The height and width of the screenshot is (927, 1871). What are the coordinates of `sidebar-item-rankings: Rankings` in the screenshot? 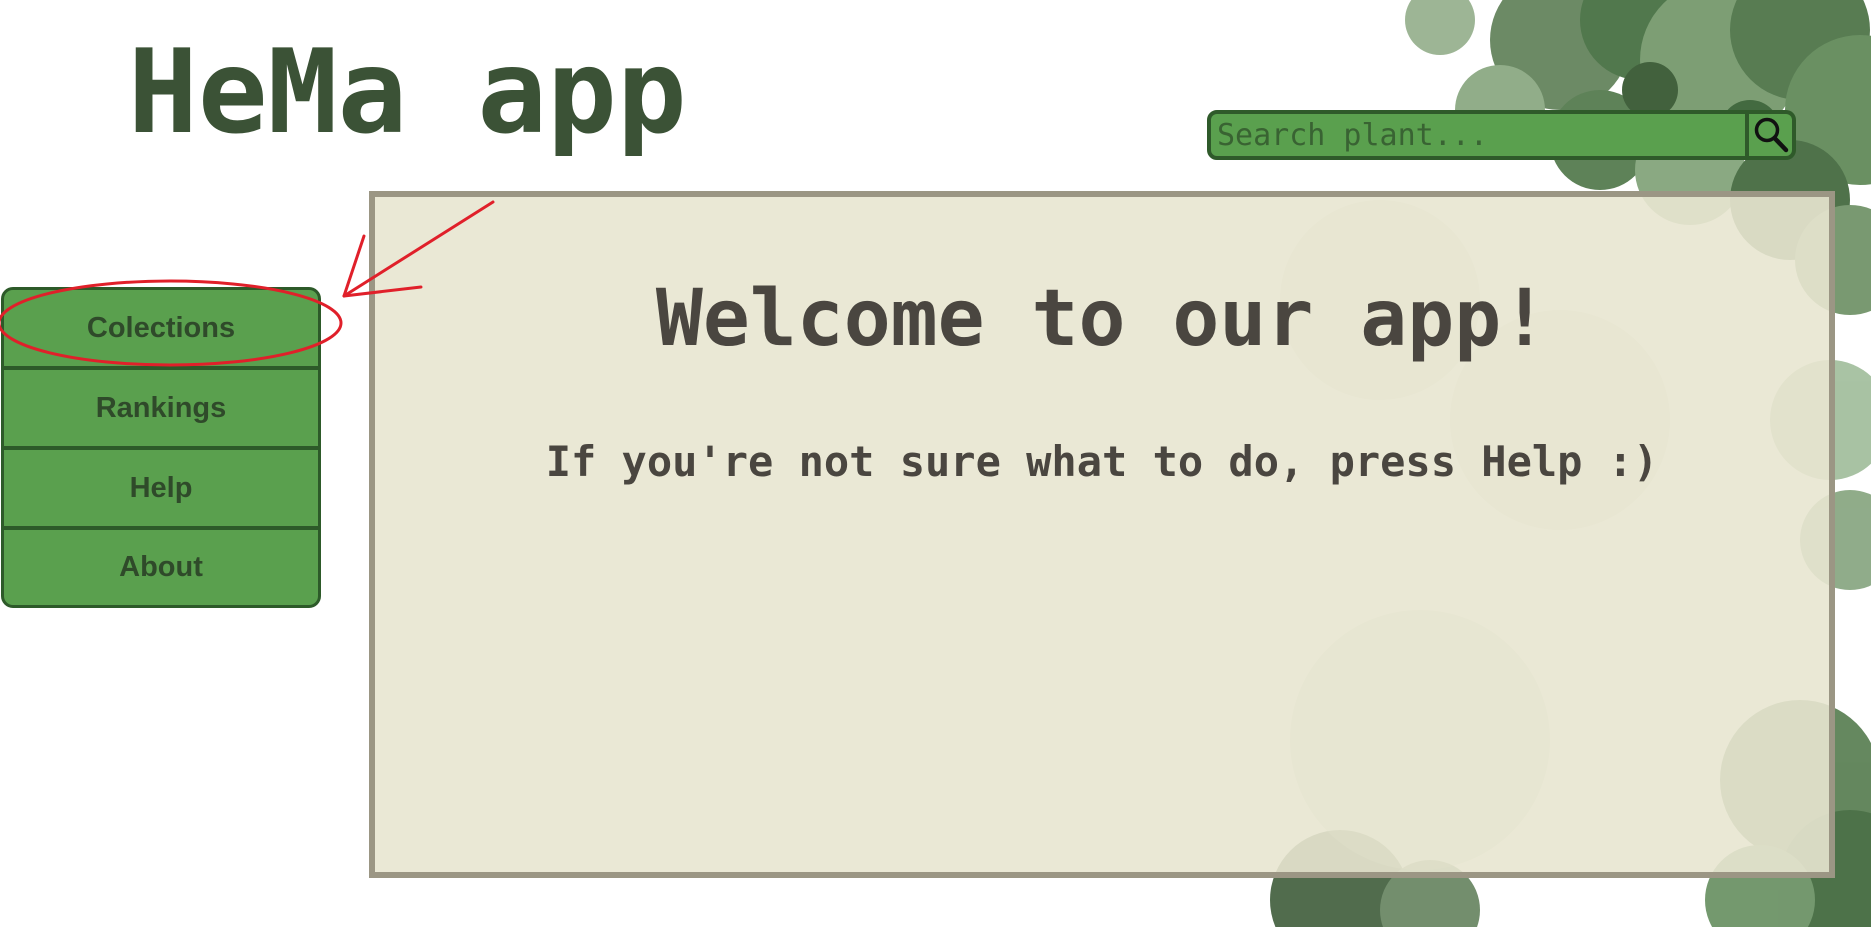 It's located at (161, 410).